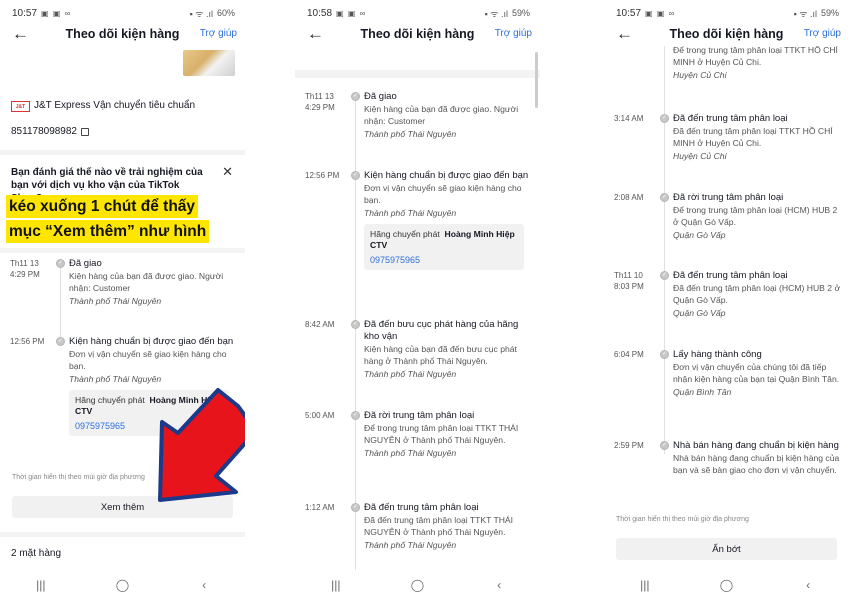 The width and height of the screenshot is (850, 600). Describe the element at coordinates (201, 13) in the screenshot. I see `signal-icon: ▪ ᯤ .ıl` at that location.